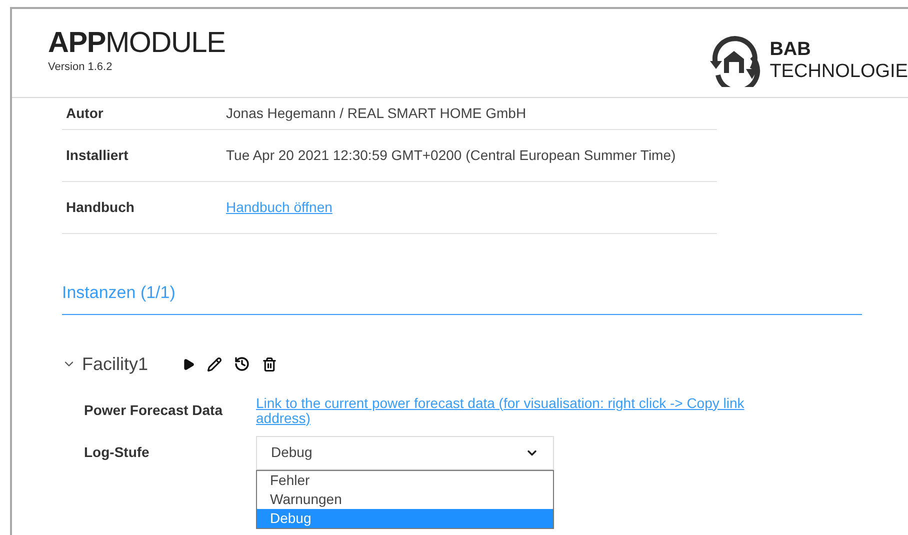  I want to click on info-value: Jonas Hegemann / REAL SMART HOME GmbH, so click(376, 113).